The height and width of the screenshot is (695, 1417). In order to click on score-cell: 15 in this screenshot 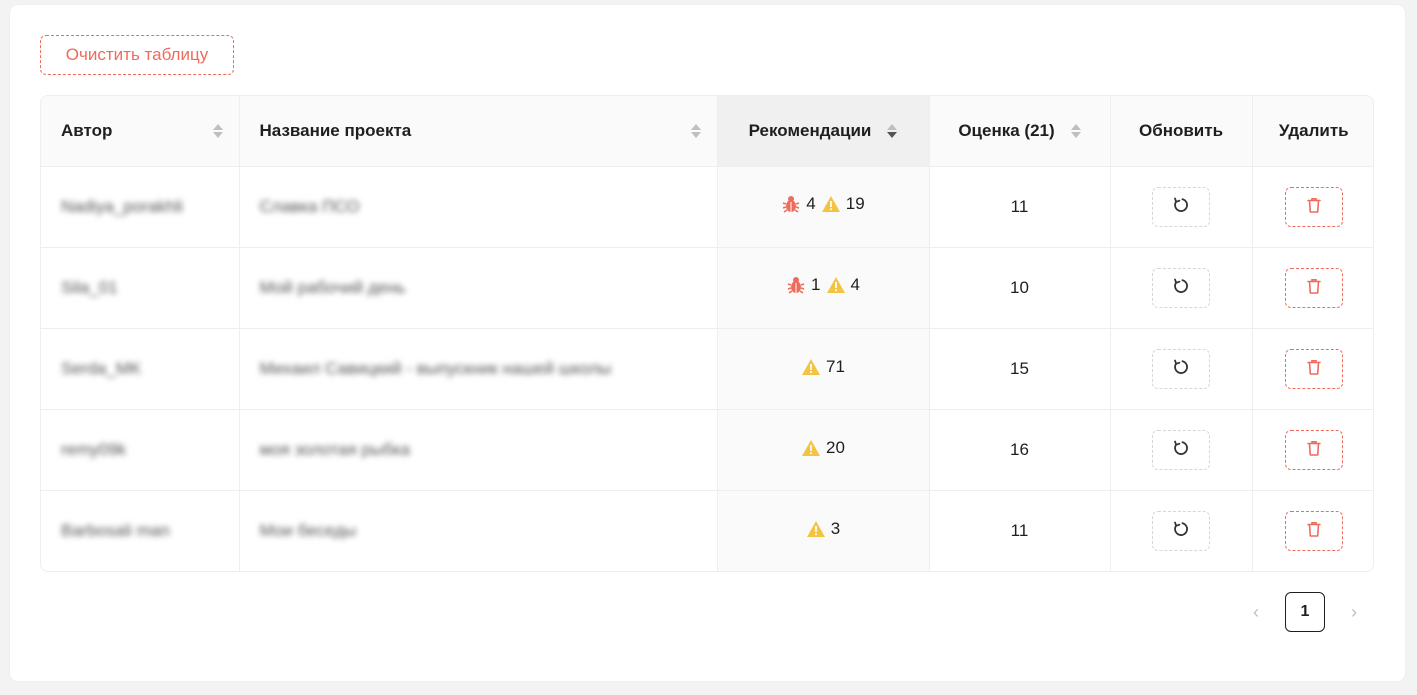, I will do `click(1020, 369)`.